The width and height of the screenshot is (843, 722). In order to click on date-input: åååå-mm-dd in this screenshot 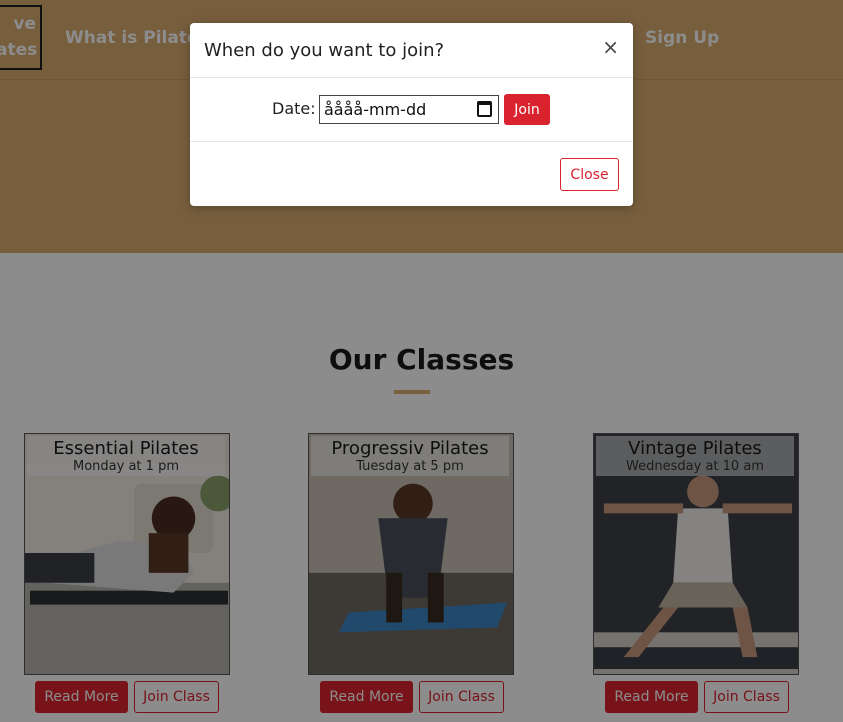, I will do `click(409, 109)`.